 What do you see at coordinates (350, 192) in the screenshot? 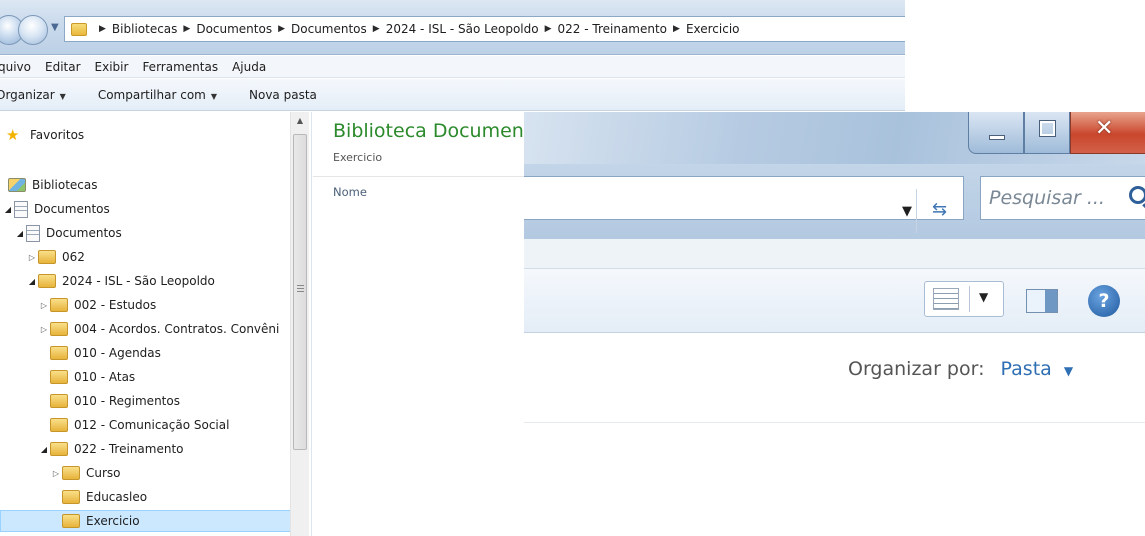
I see `column-header-nome: Nome` at bounding box center [350, 192].